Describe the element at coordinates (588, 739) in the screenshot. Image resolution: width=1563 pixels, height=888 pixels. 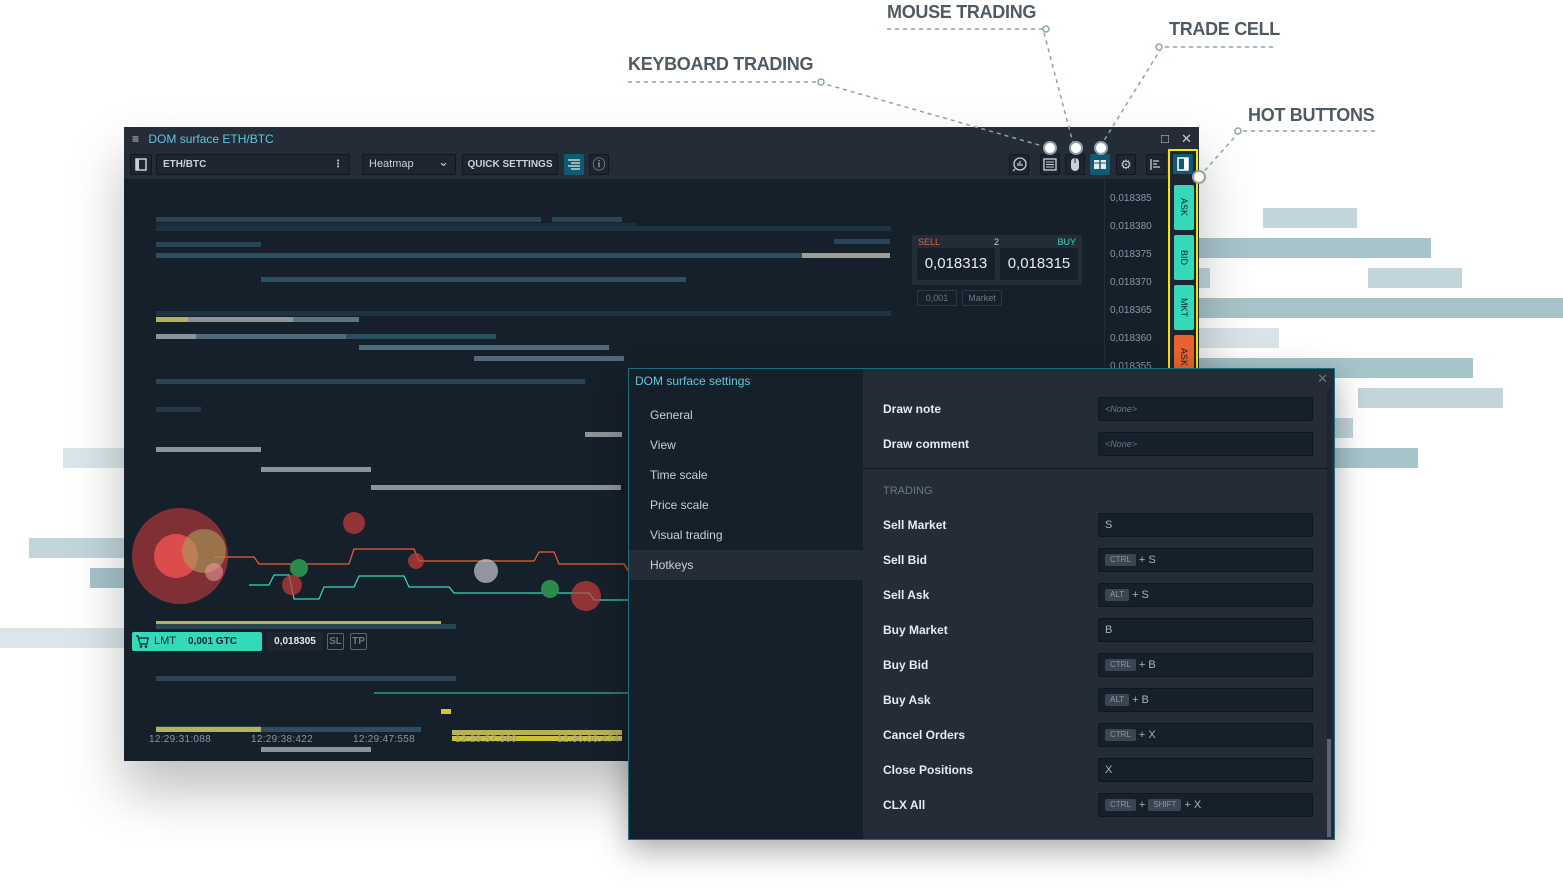
I see `time-tick: 12:30:06:474` at that location.